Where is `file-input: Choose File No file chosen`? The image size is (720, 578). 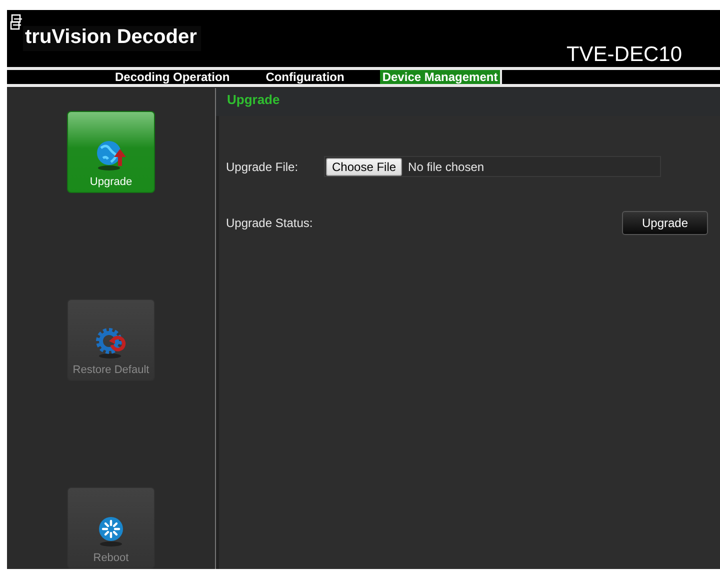 file-input: Choose File No file chosen is located at coordinates (492, 166).